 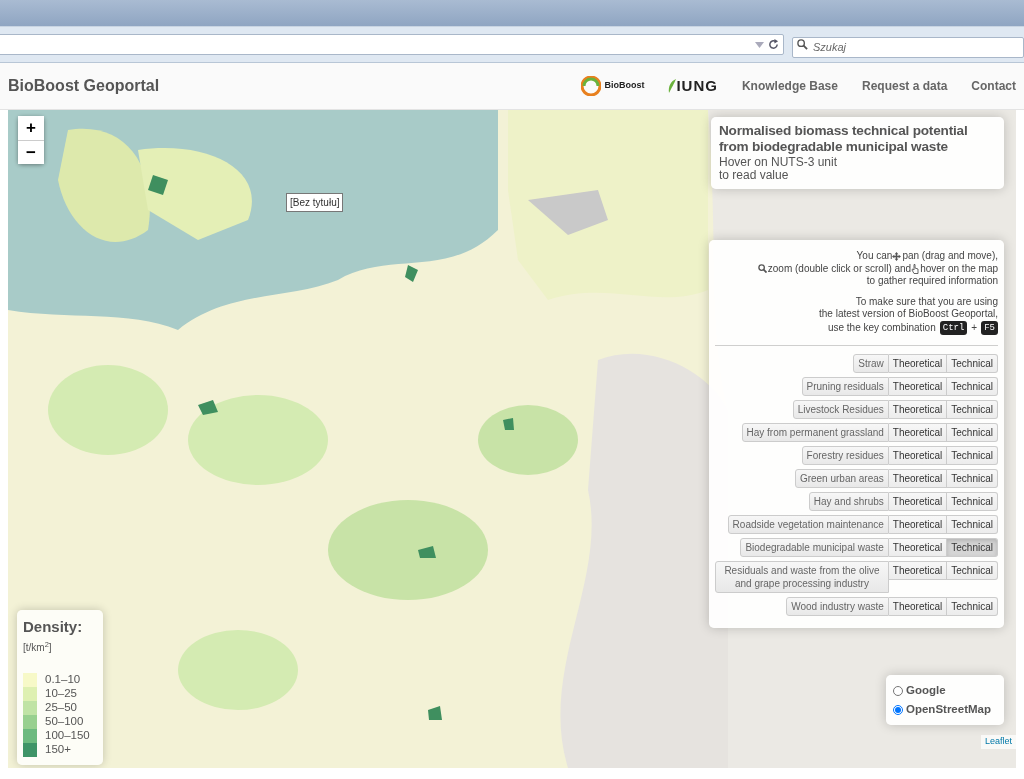 I want to click on help-text: the latest version of BioBoost Geoportal,, so click(x=908, y=314).